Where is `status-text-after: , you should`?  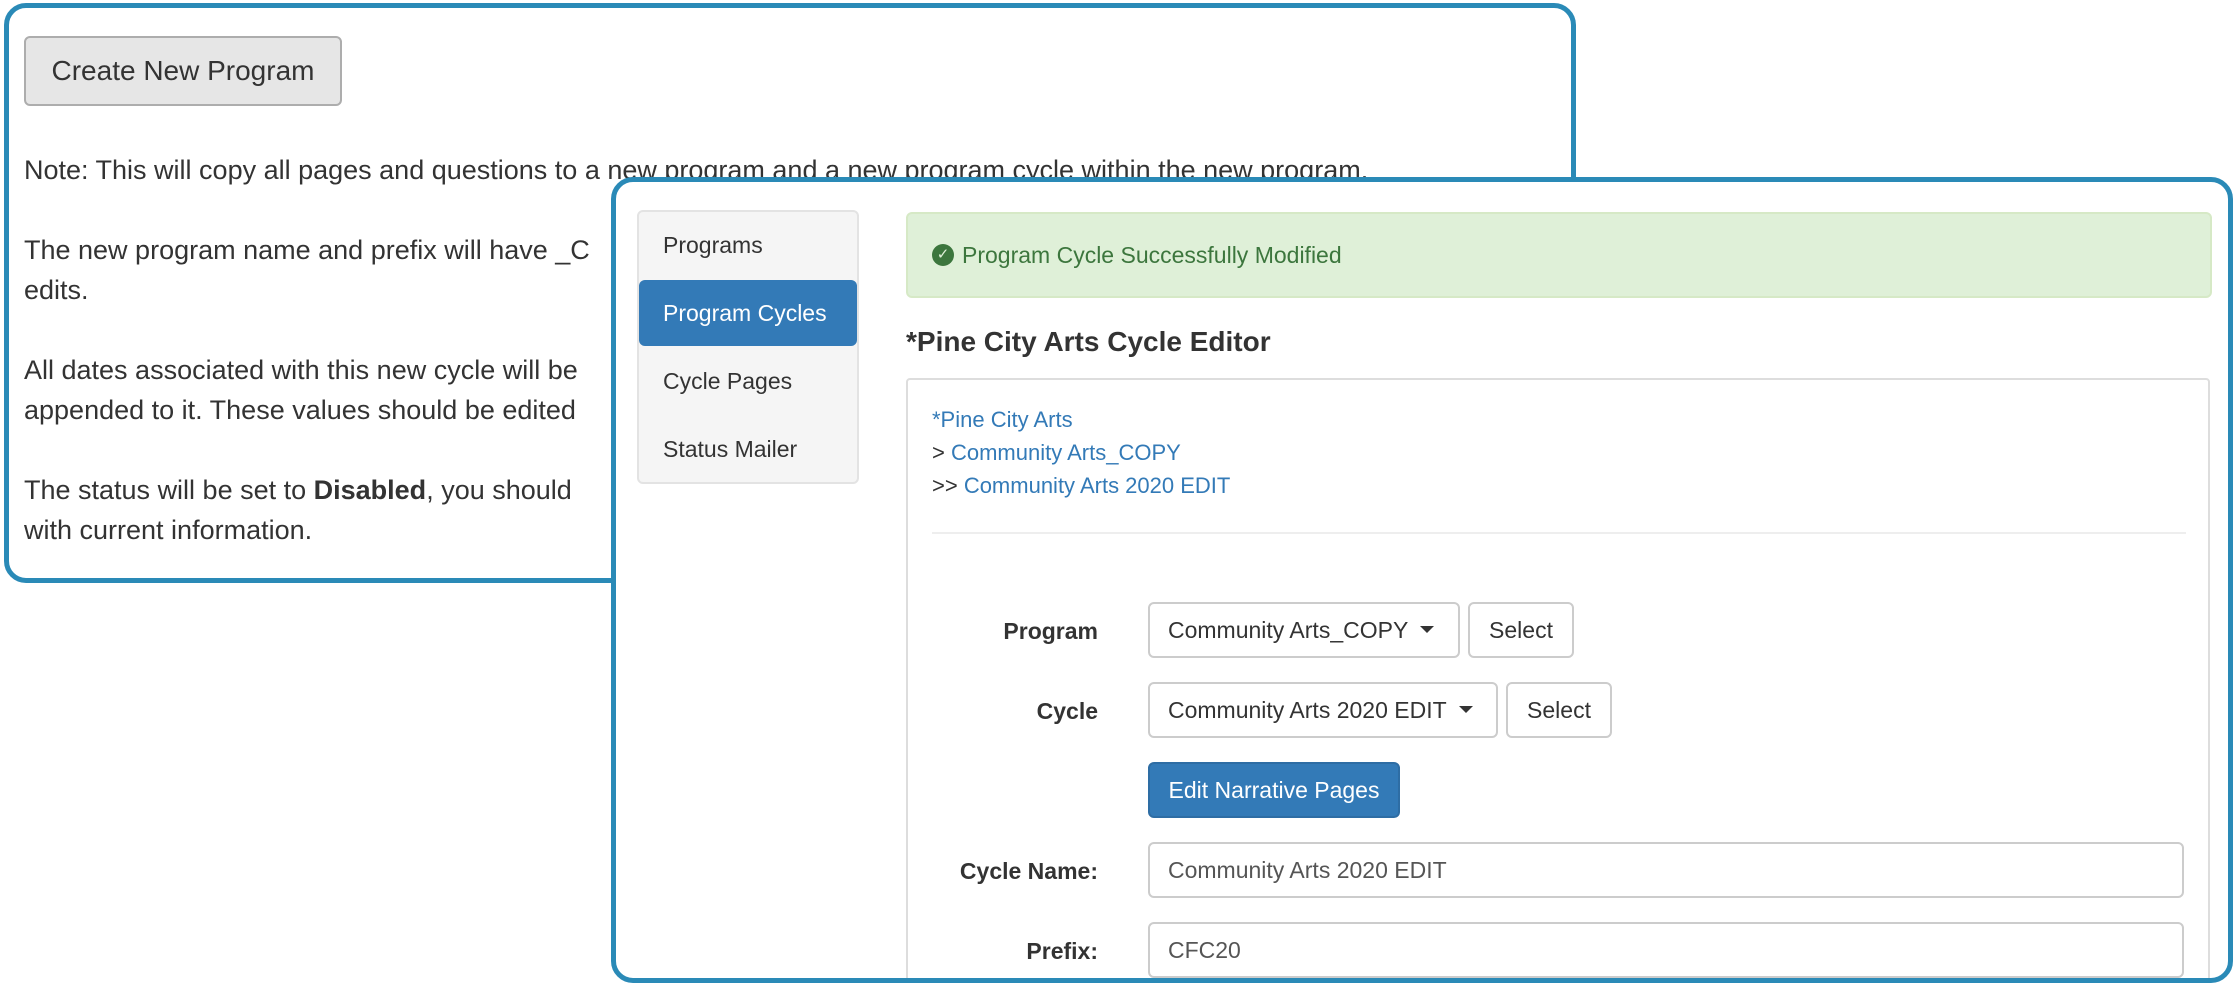 status-text-after: , you should is located at coordinates (499, 490).